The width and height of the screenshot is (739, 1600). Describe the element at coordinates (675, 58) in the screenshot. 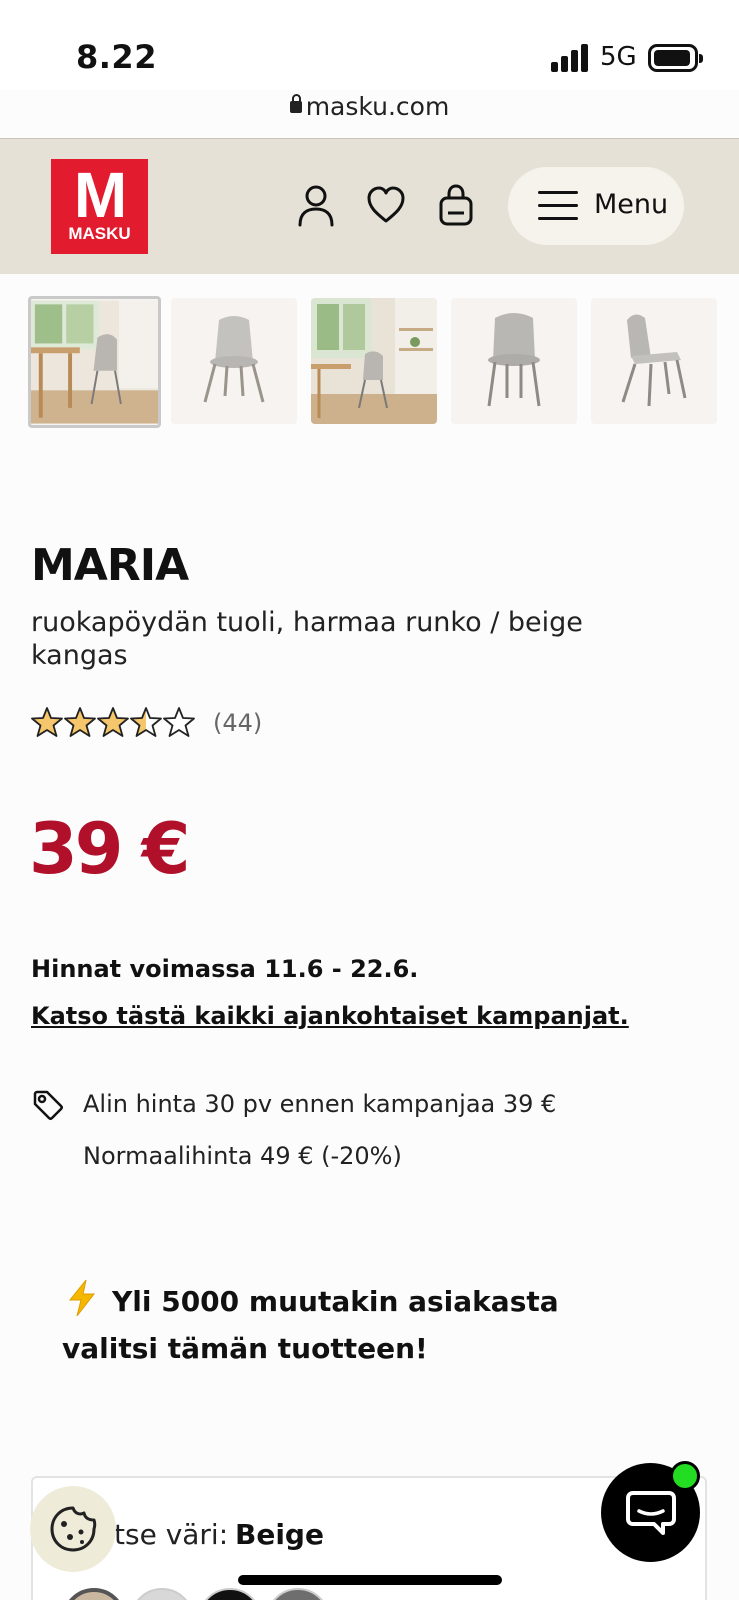

I see `battery-icon` at that location.